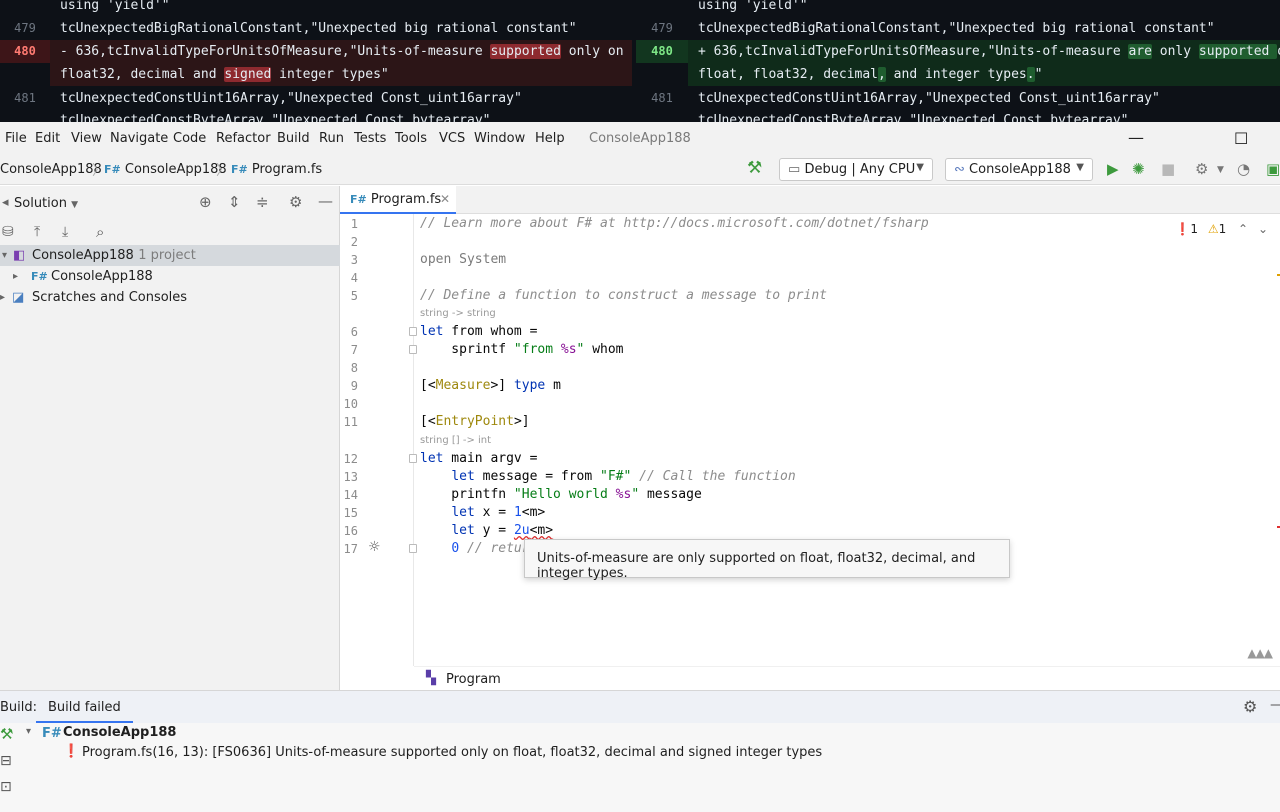 This screenshot has height=812, width=1280. What do you see at coordinates (1220, 170) in the screenshot?
I see `chevron-down-icon: ▼` at bounding box center [1220, 170].